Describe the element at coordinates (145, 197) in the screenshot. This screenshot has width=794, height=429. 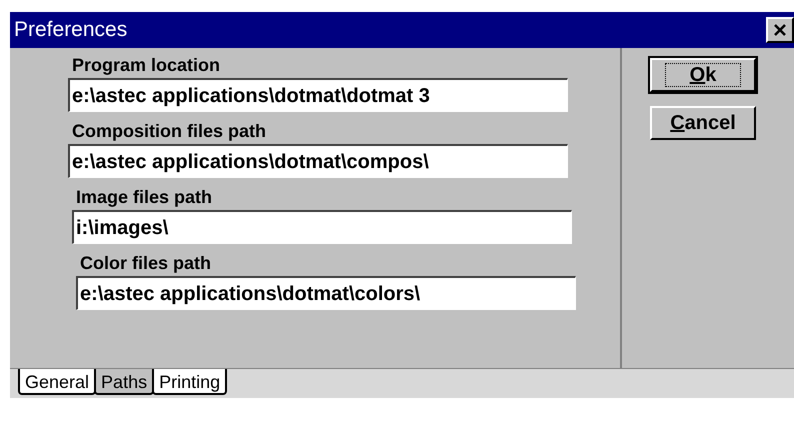
I see `field-label: Image files path` at that location.